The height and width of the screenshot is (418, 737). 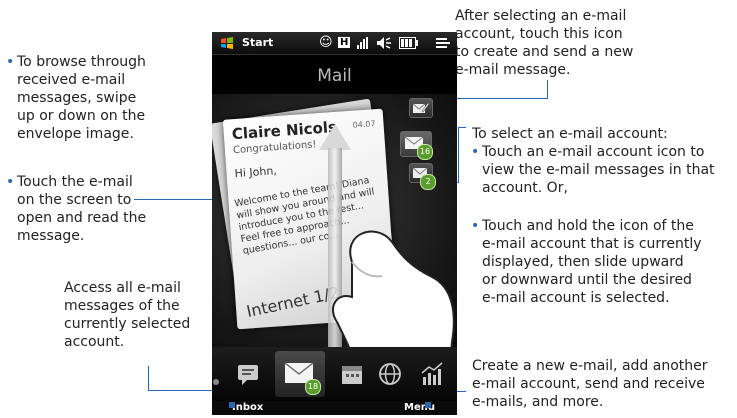 I want to click on callout-browse-line: envelope image., so click(x=75, y=134).